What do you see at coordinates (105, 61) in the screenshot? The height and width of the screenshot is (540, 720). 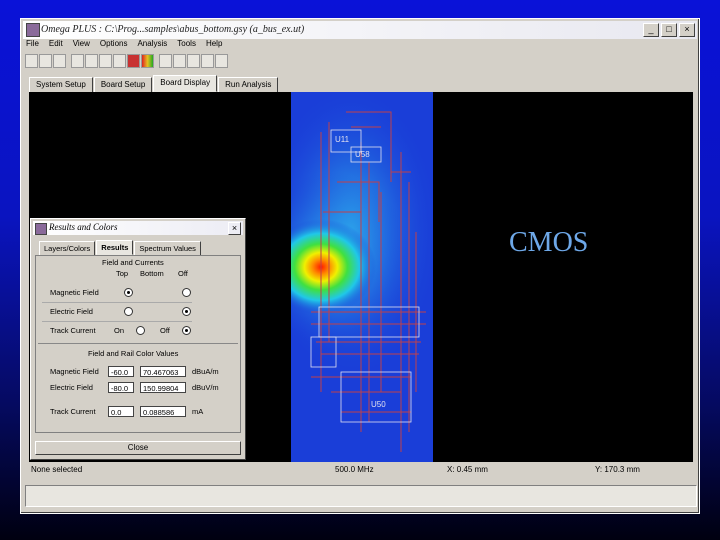 I see `select-icon` at bounding box center [105, 61].